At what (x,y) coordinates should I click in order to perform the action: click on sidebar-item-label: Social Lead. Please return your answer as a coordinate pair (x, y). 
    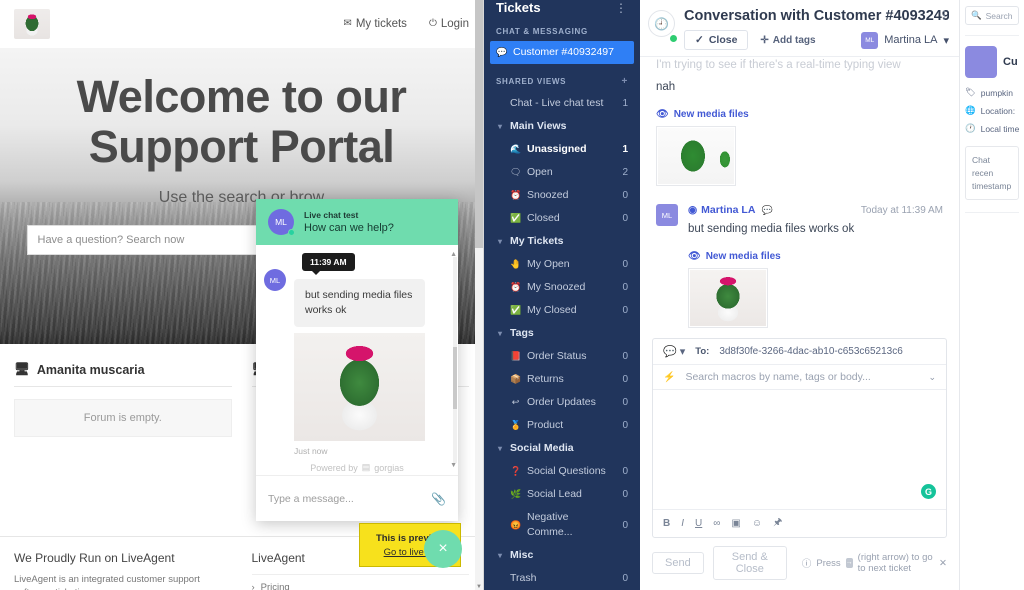
    Looking at the image, I should click on (554, 494).